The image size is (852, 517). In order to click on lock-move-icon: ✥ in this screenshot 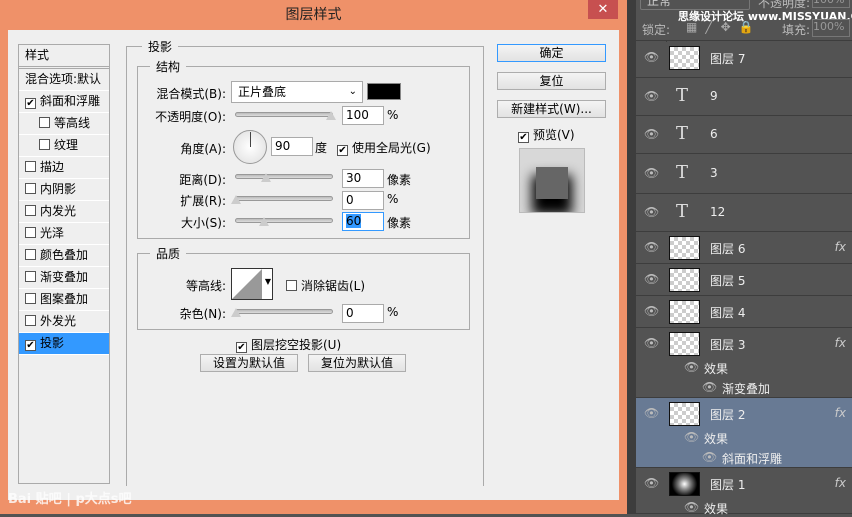, I will do `click(730, 27)`.